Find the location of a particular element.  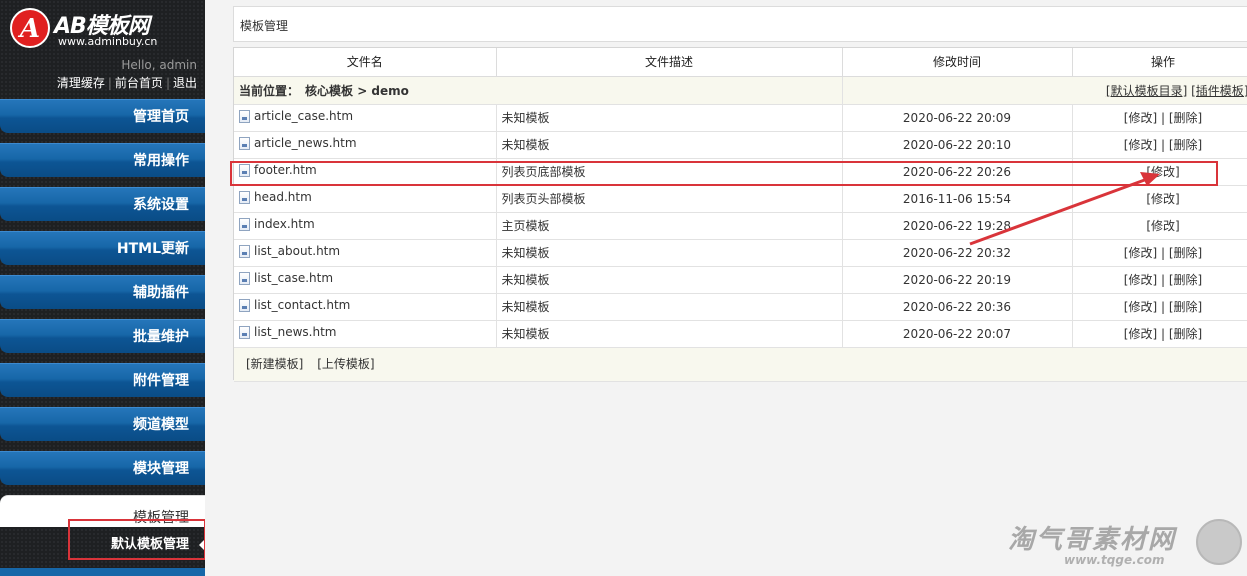

file-link: footer.htm is located at coordinates (278, 170).